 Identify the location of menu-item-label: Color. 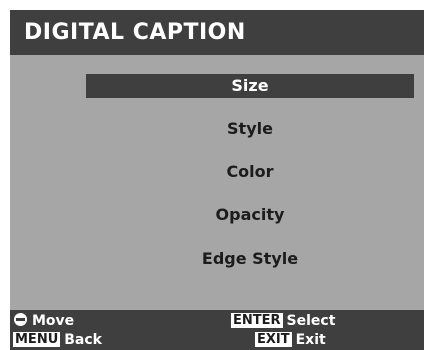
(250, 171).